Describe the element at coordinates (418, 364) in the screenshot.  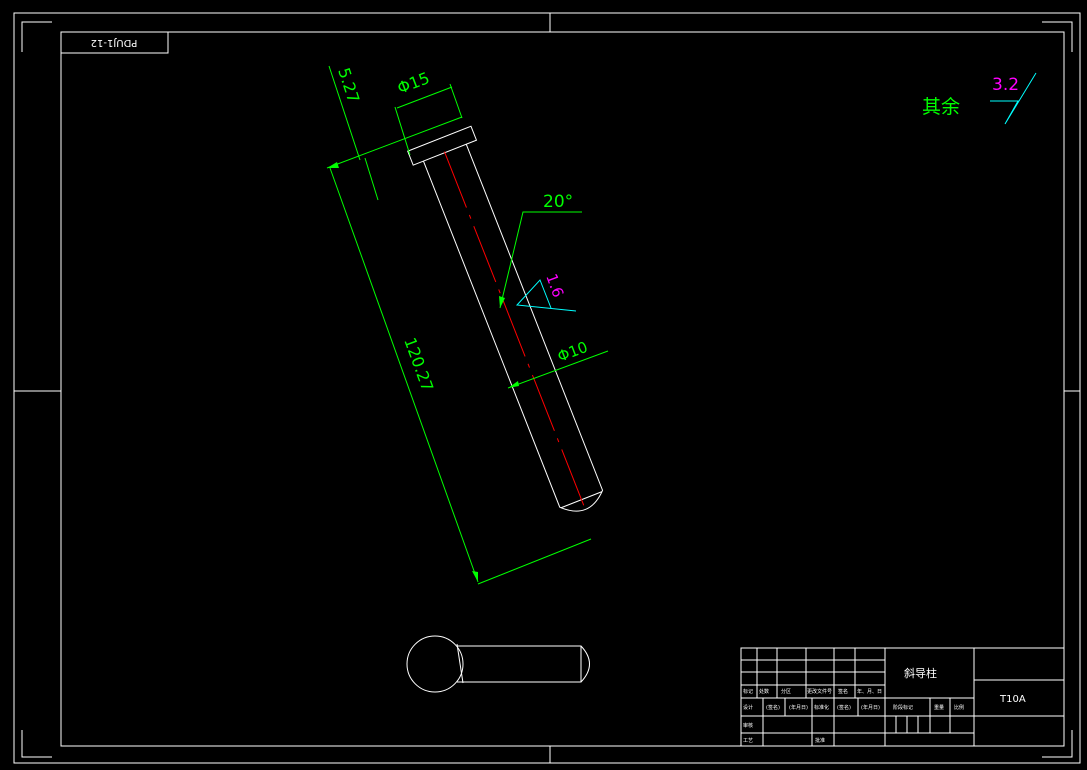
I see `dim-total-length-text: 120.27` at that location.